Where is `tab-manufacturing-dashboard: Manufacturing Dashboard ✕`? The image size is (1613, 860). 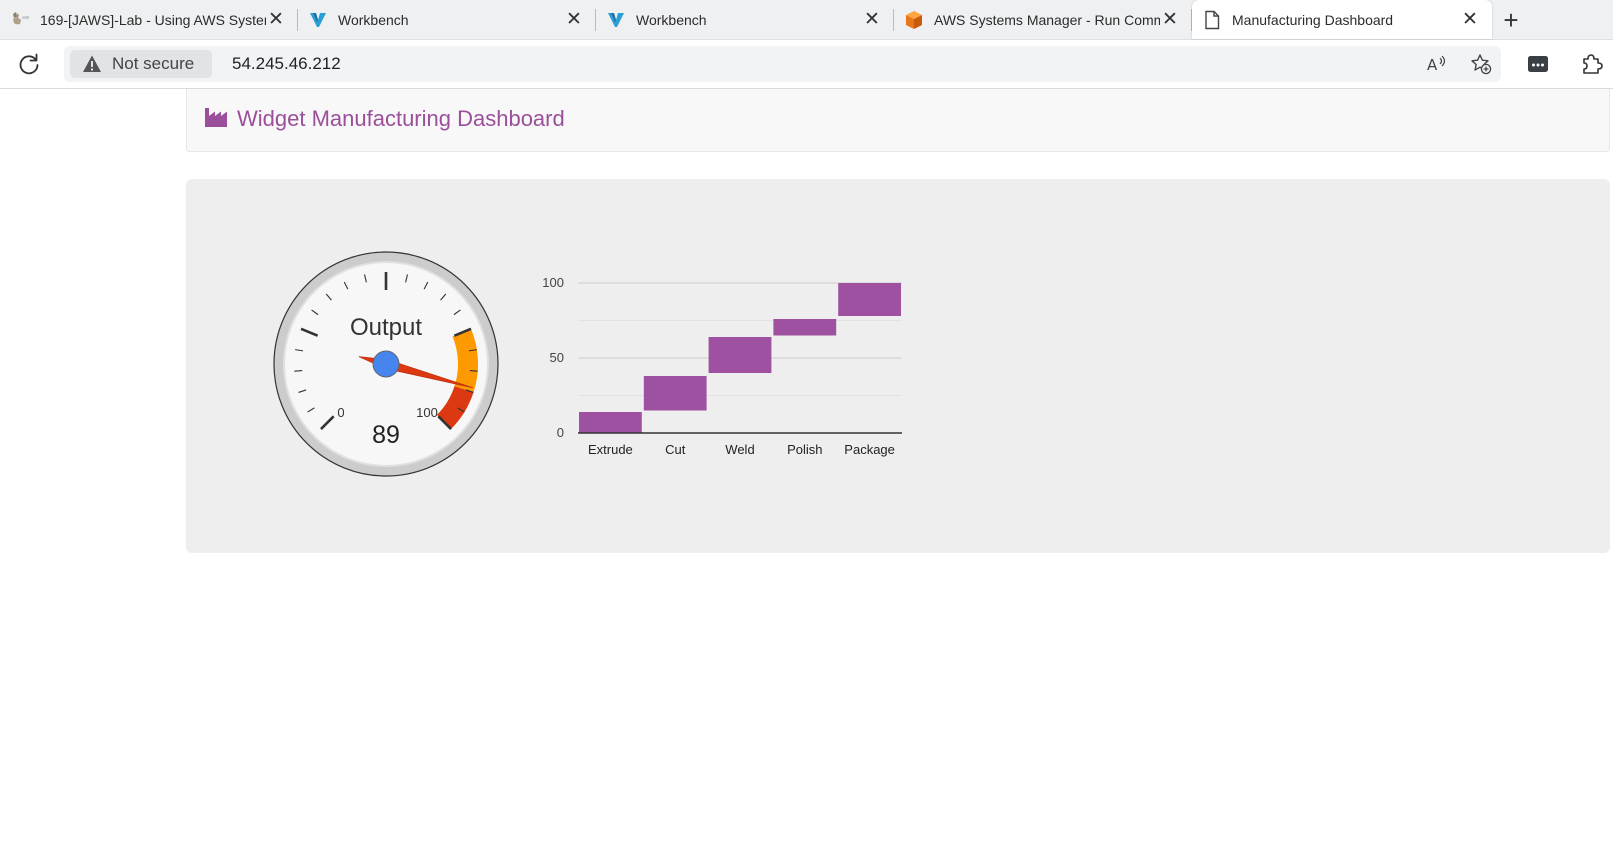
tab-manufacturing-dashboard: Manufacturing Dashboard ✕ is located at coordinates (1342, 19).